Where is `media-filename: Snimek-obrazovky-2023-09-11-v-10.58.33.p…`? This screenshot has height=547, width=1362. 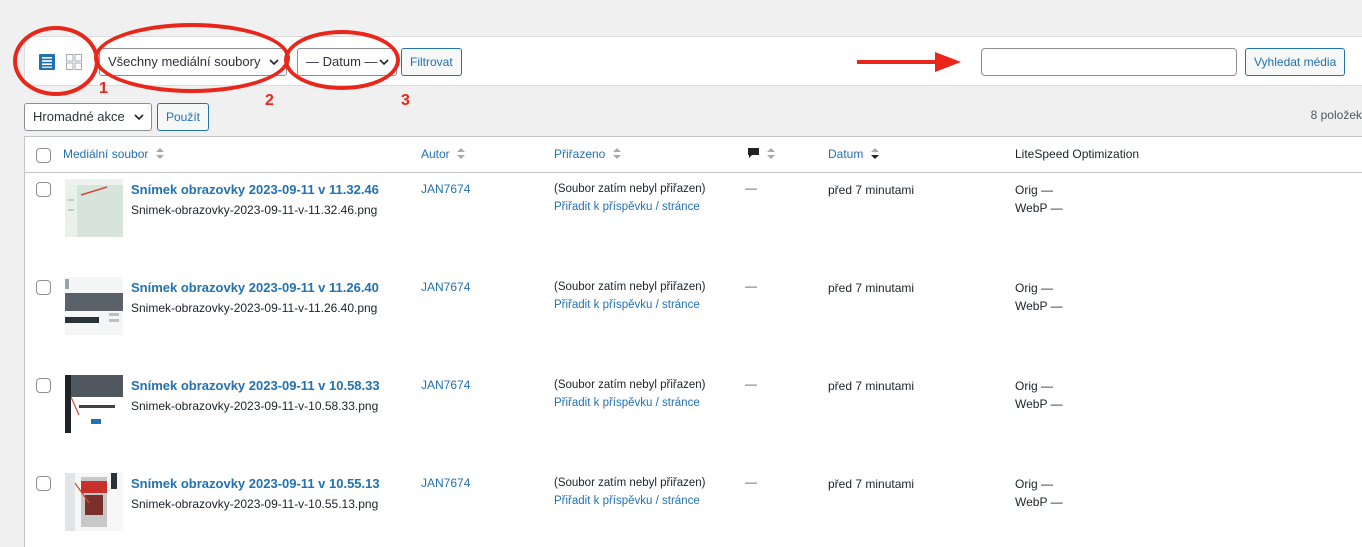
media-filename: Snimek-obrazovky-2023-09-11-v-10.58.33.p… is located at coordinates (255, 406).